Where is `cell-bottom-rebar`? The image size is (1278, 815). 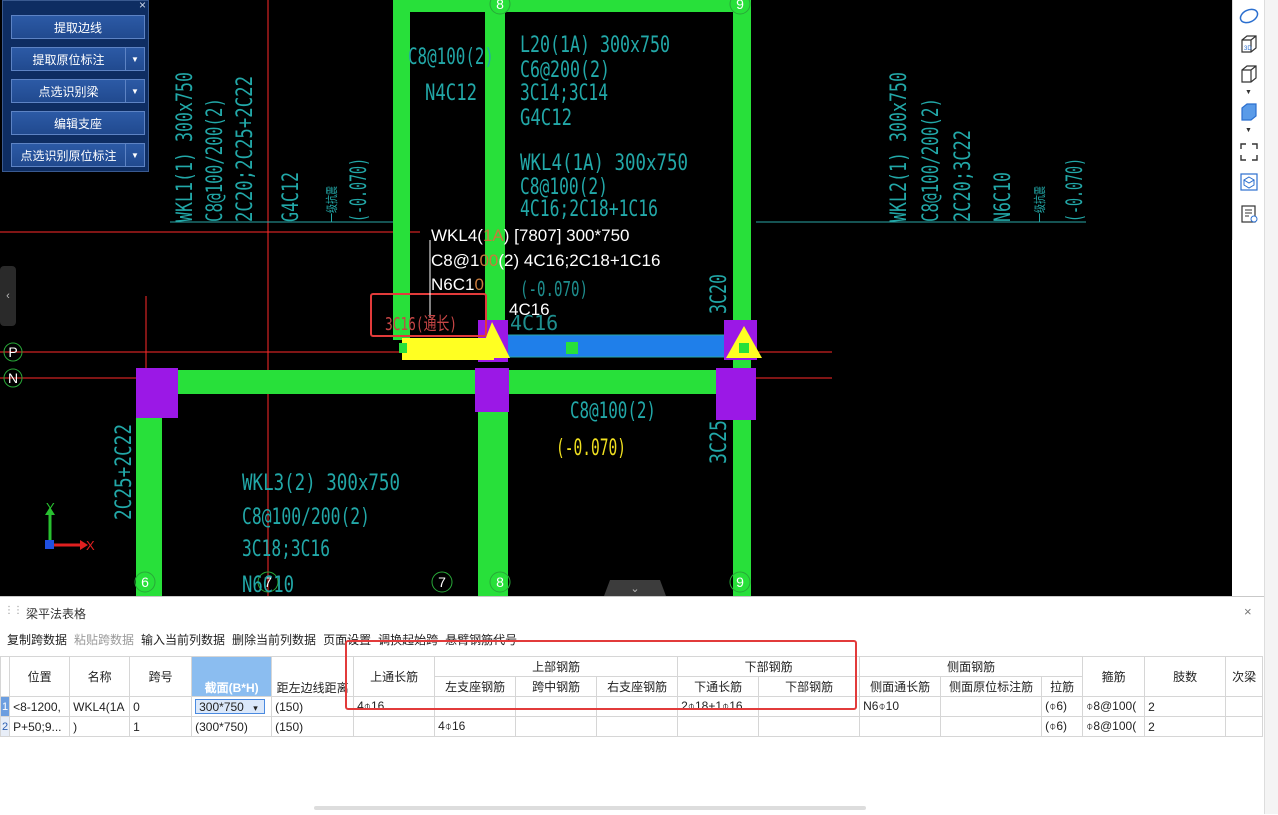
cell-bottom-rebar is located at coordinates (809, 726).